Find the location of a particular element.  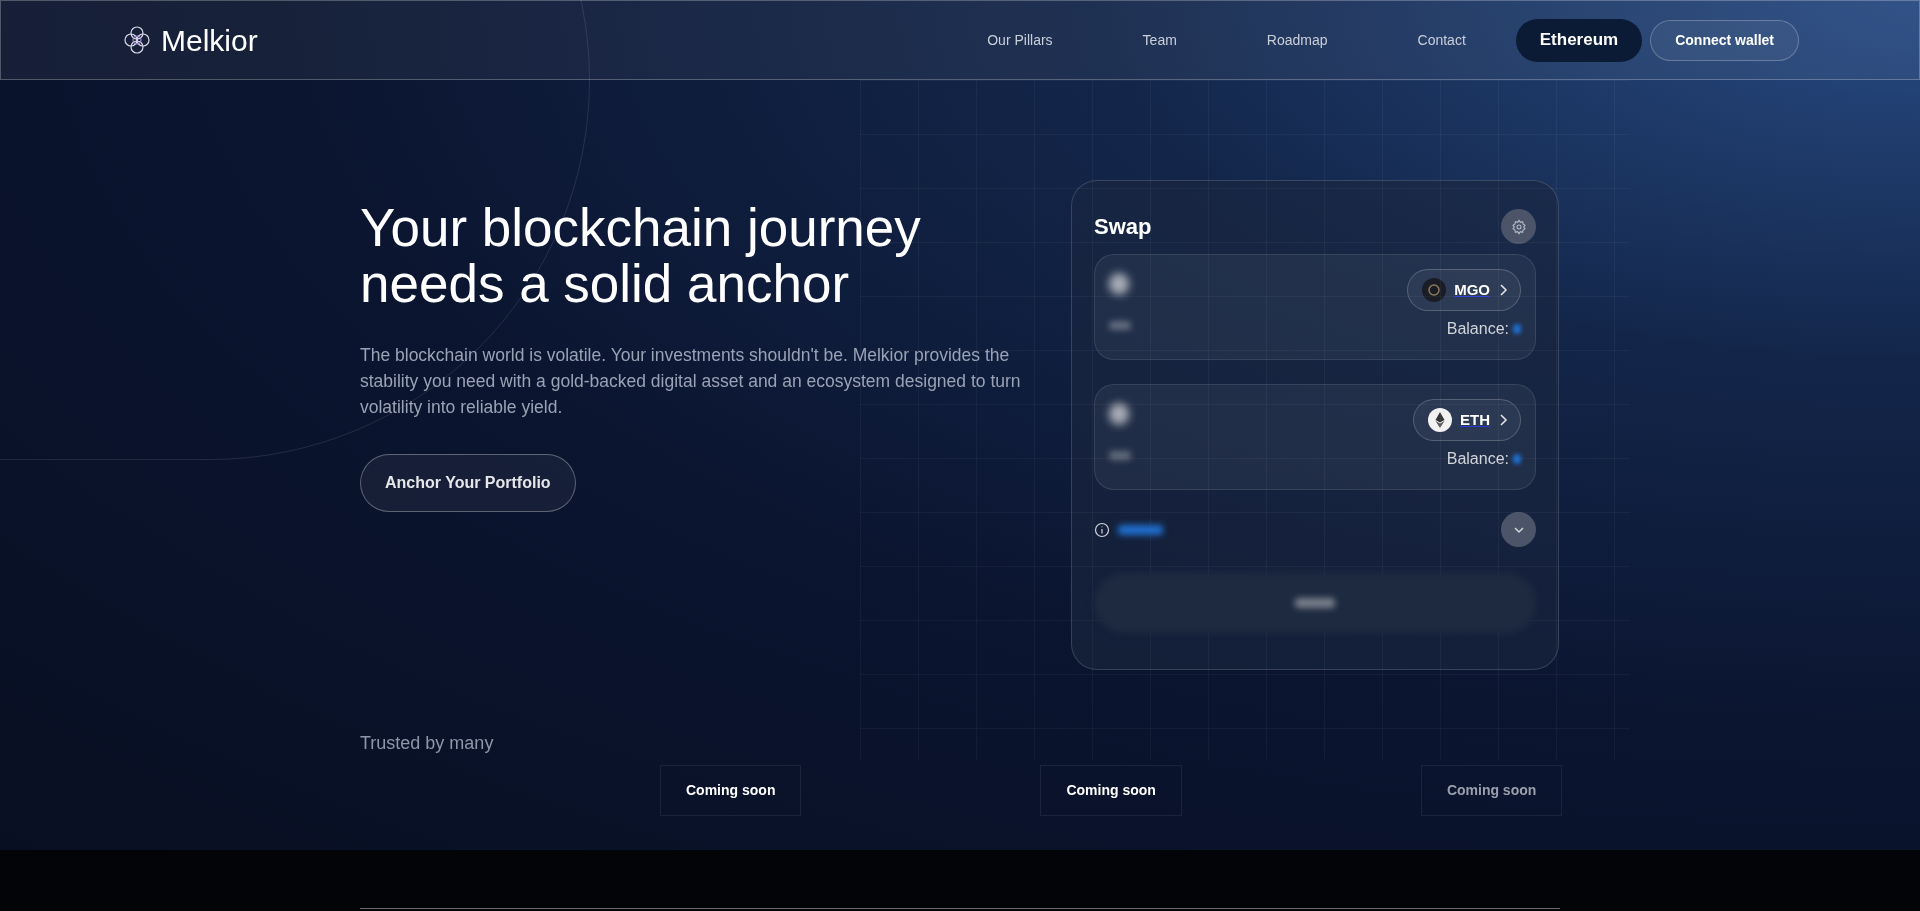

expand-button is located at coordinates (1518, 529).